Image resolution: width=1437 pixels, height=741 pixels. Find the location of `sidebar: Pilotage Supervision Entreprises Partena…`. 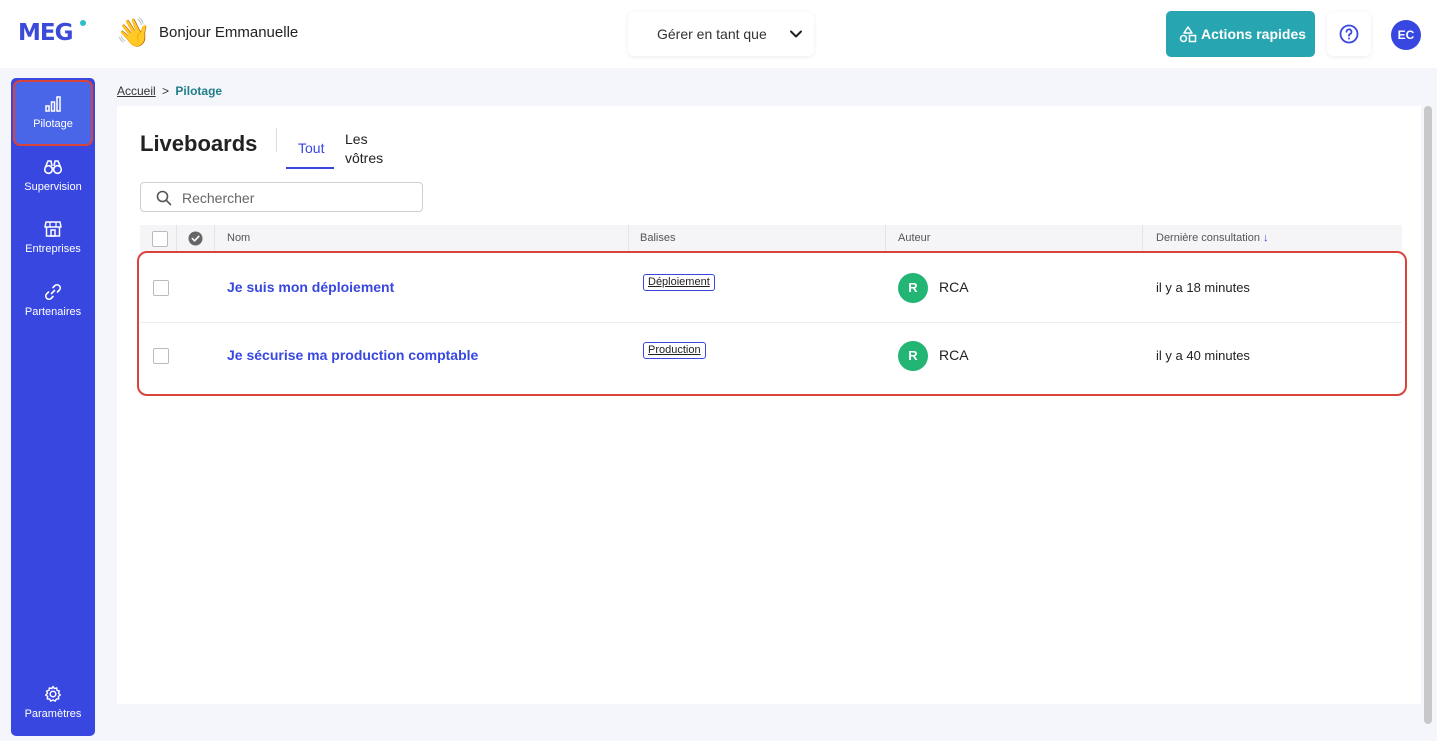

sidebar: Pilotage Supervision Entreprises Partena… is located at coordinates (53, 407).